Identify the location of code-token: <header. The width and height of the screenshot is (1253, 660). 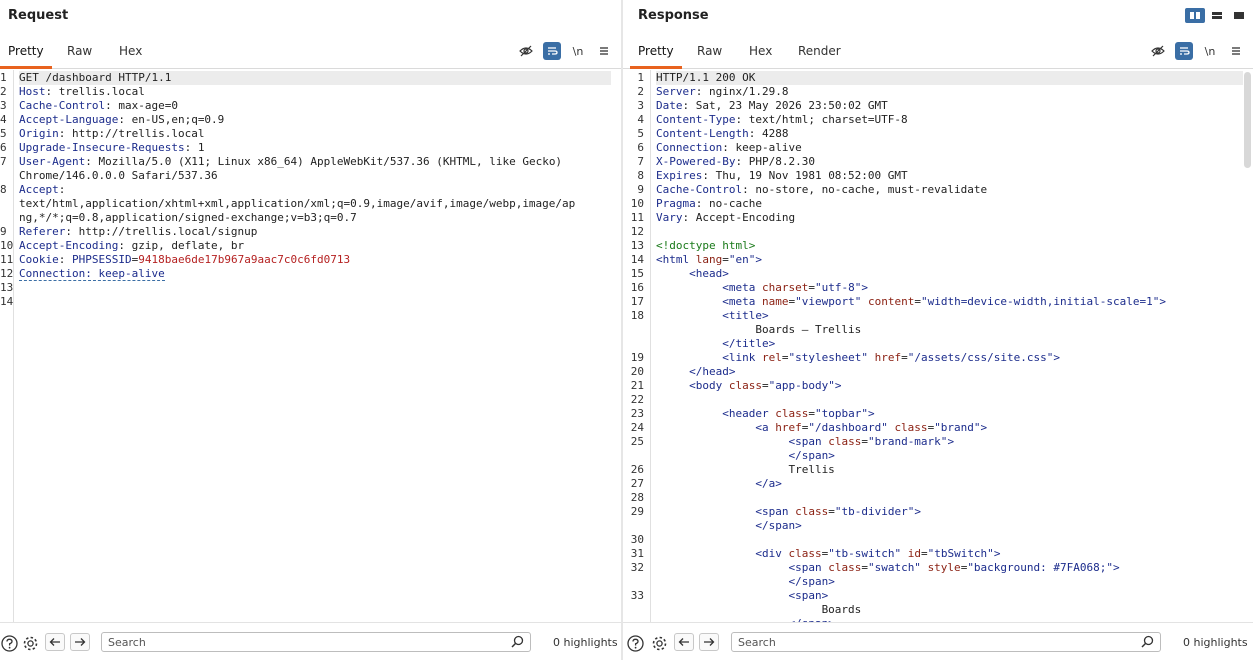
(749, 413).